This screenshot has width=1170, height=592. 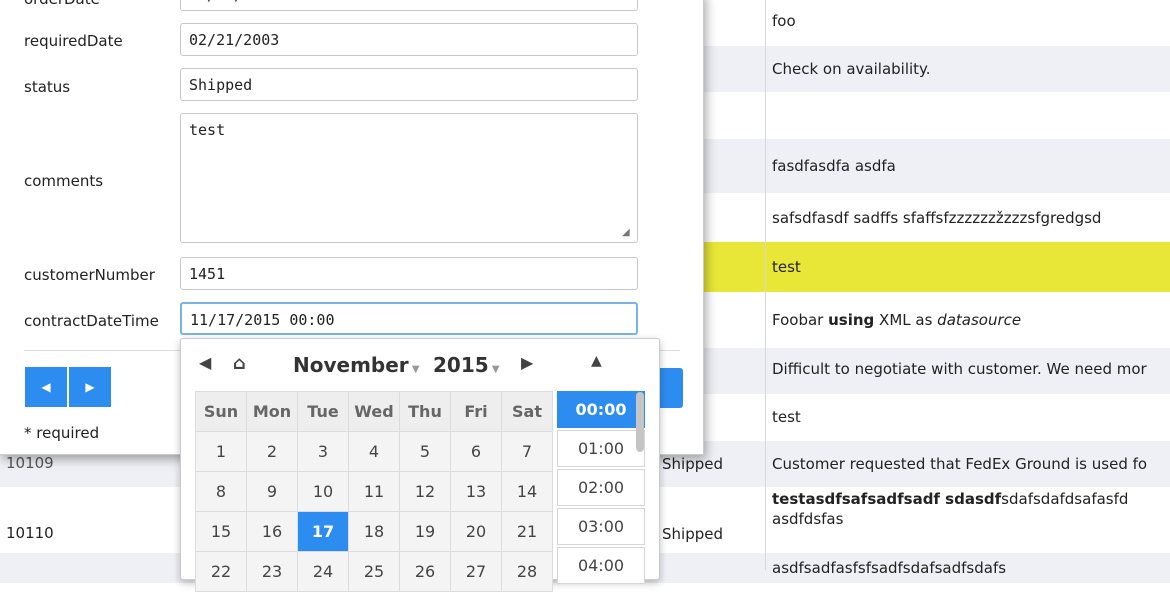 I want to click on comments-label: comments, so click(x=64, y=181).